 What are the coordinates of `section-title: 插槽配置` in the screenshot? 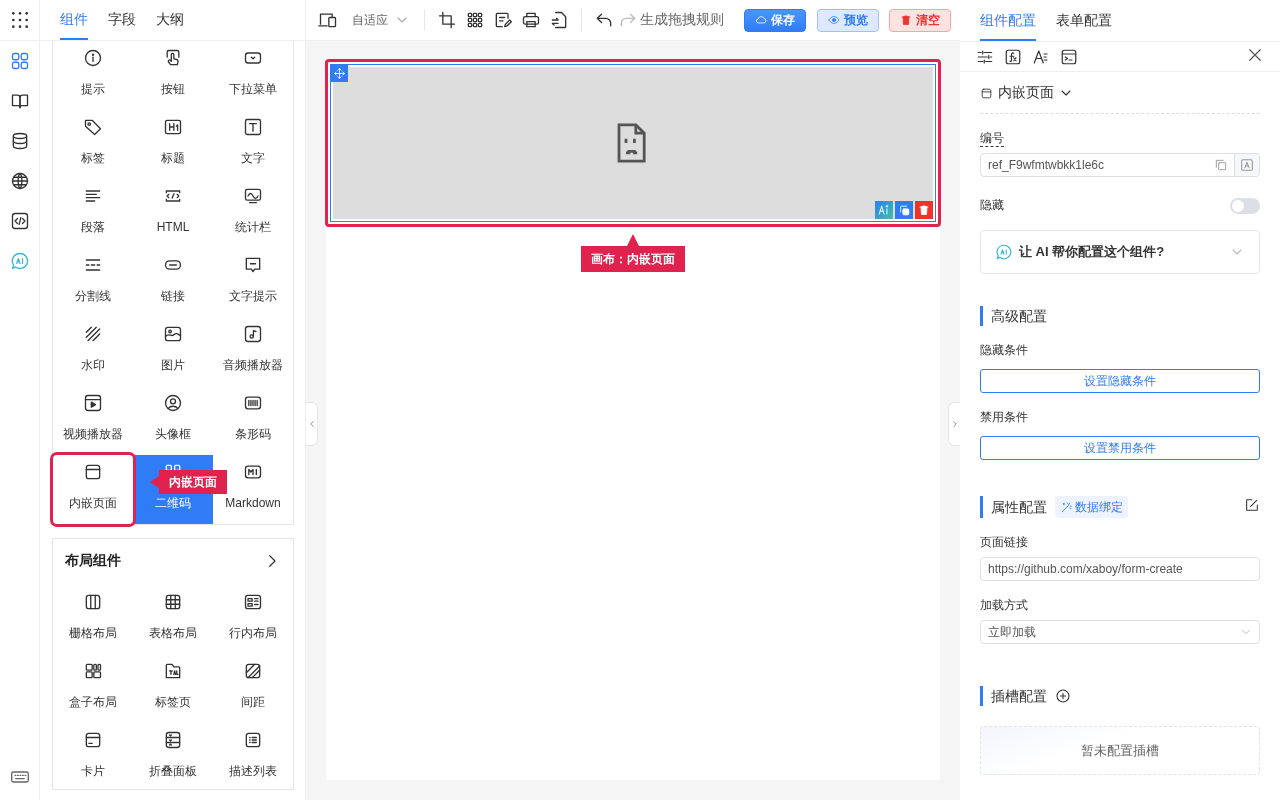 It's located at (1019, 696).